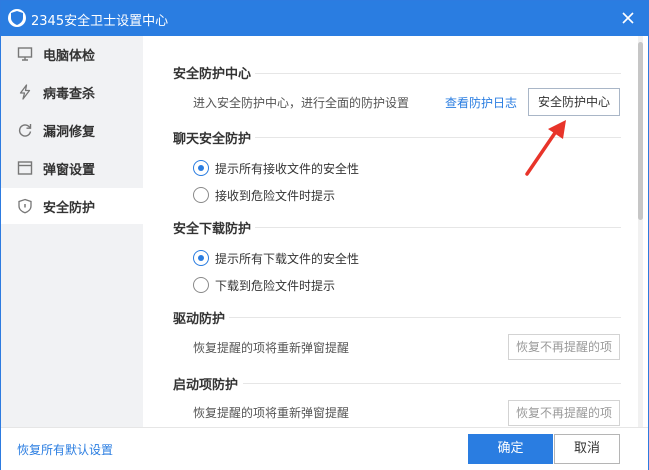 The image size is (649, 470). I want to click on shield-icon, so click(25, 206).